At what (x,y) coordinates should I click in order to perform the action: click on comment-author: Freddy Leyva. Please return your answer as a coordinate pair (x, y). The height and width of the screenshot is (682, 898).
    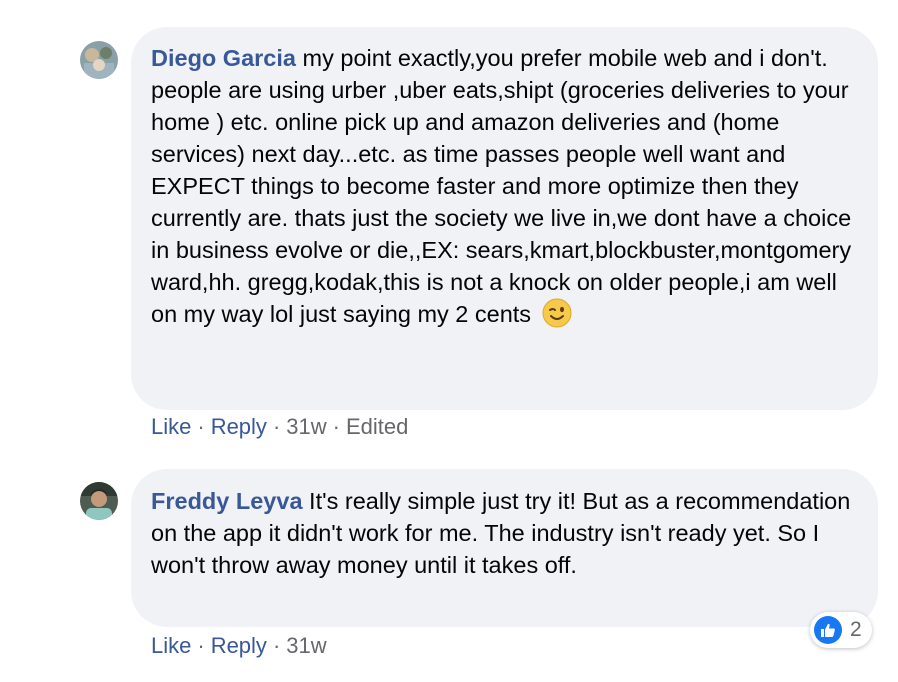
    Looking at the image, I should click on (227, 501).